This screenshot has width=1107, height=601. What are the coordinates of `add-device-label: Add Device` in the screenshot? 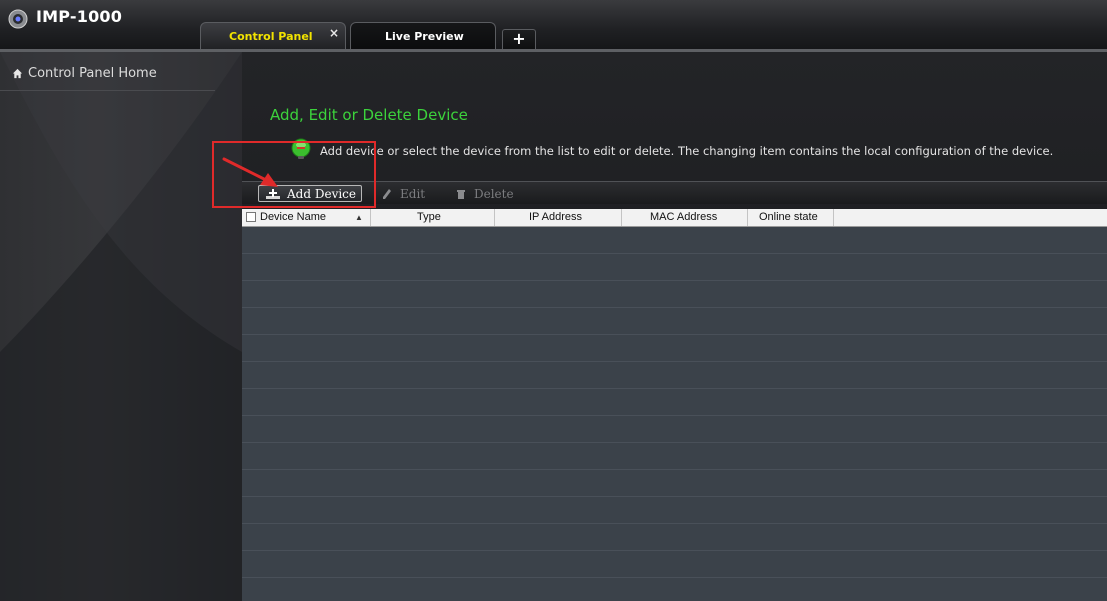 It's located at (322, 193).